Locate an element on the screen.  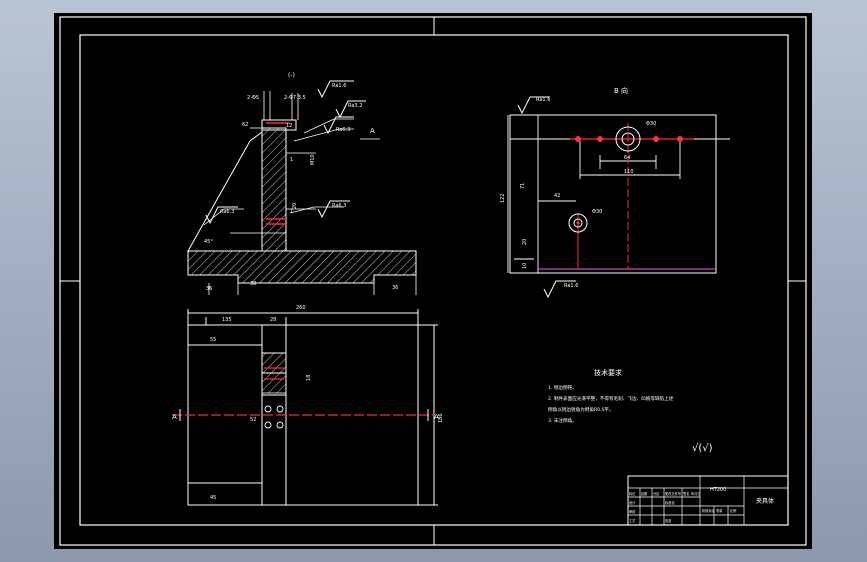
tb-stage: 比例 is located at coordinates (733, 510).